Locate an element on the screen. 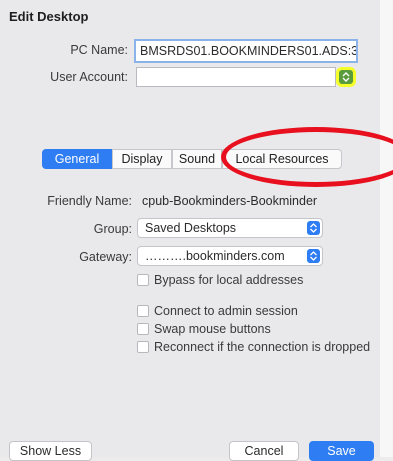 This screenshot has height=461, width=393. group-label: Group: is located at coordinates (112, 229).